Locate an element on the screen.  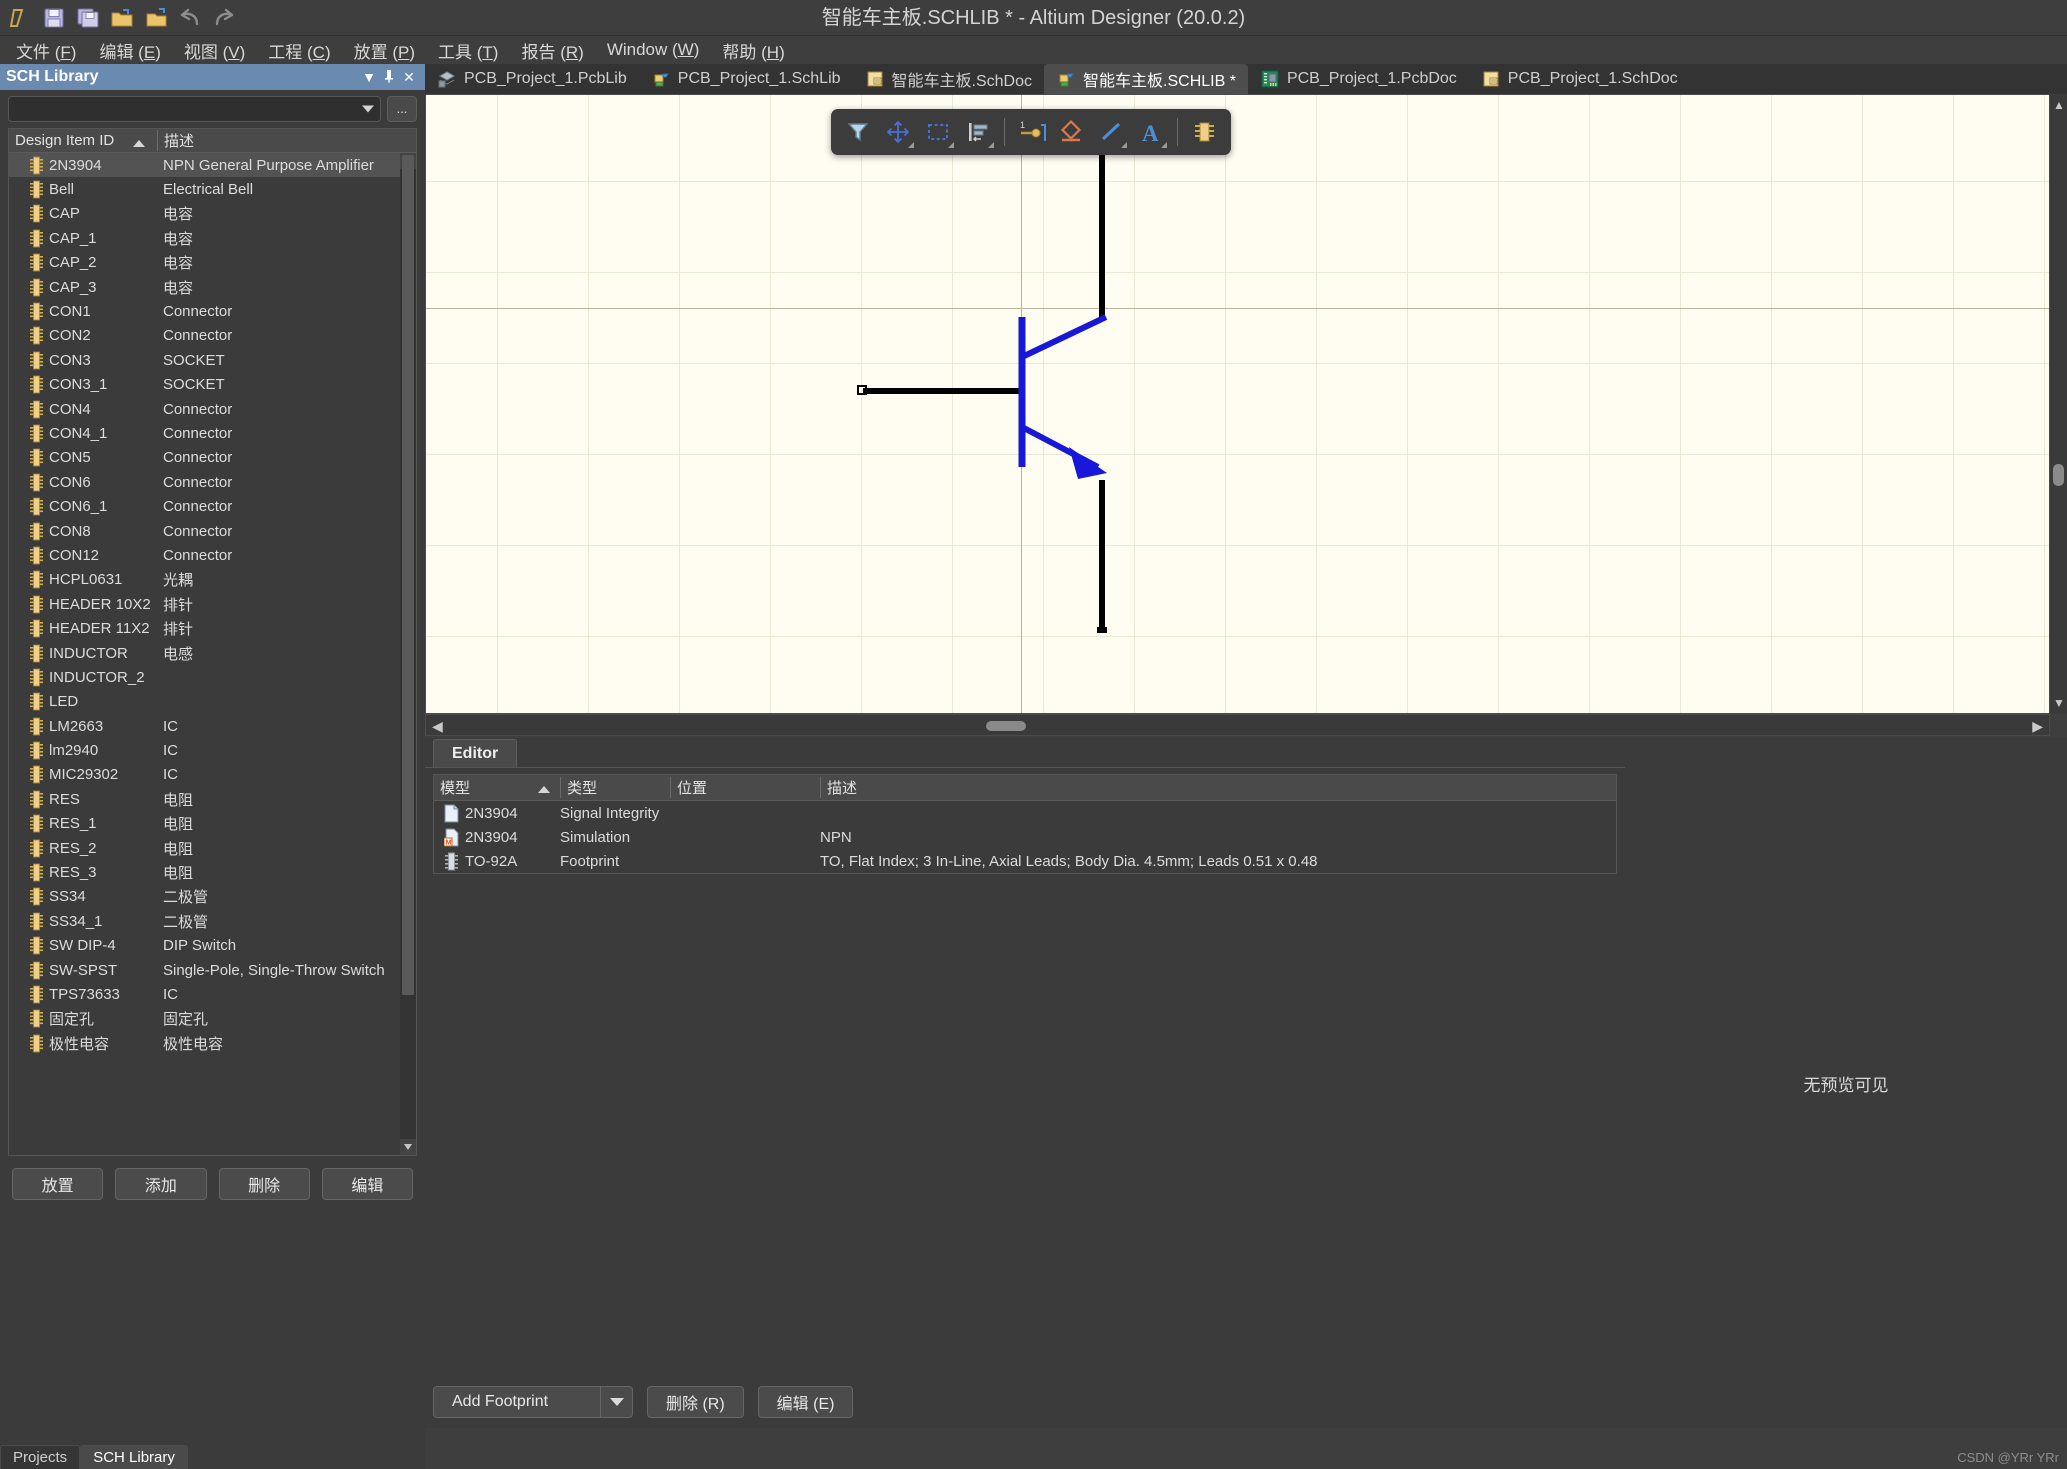
column-design-item-id: Design Item ID is located at coordinates (83, 140).